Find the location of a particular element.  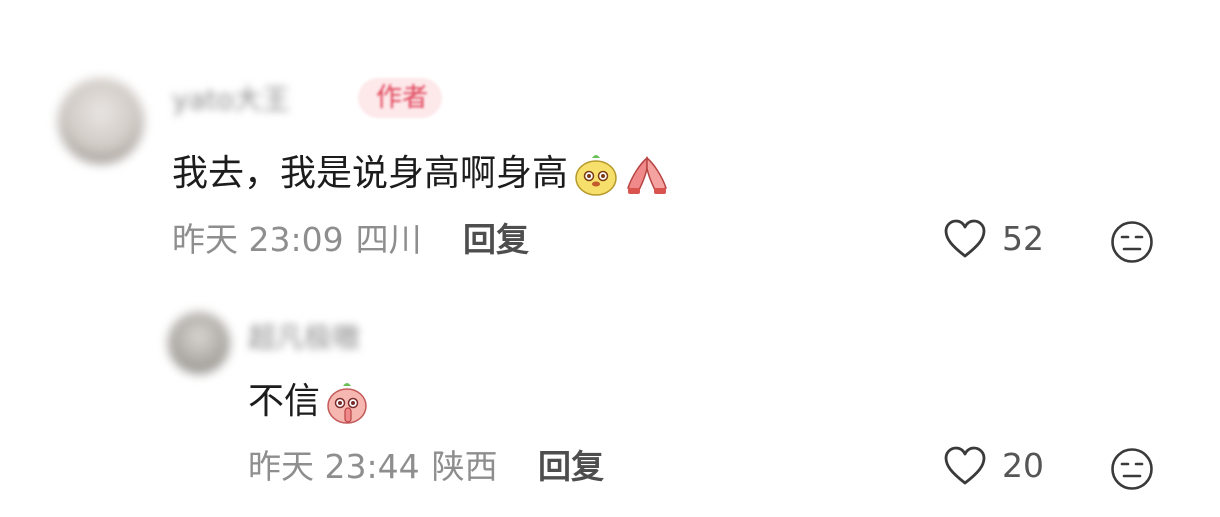

comment-text-row: 我去，我是说身高啊身高 is located at coordinates (422, 174).